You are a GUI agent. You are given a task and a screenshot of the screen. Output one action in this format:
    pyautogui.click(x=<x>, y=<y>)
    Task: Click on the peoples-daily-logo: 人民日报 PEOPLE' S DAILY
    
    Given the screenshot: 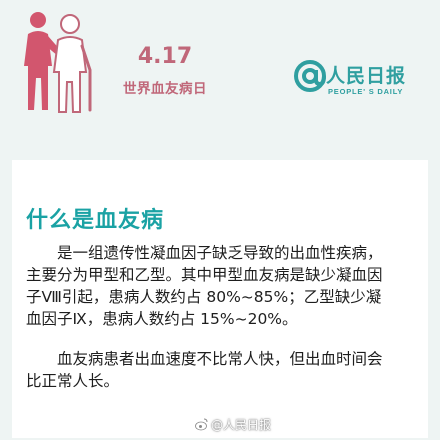 What is the action you would take?
    pyautogui.click(x=362, y=78)
    